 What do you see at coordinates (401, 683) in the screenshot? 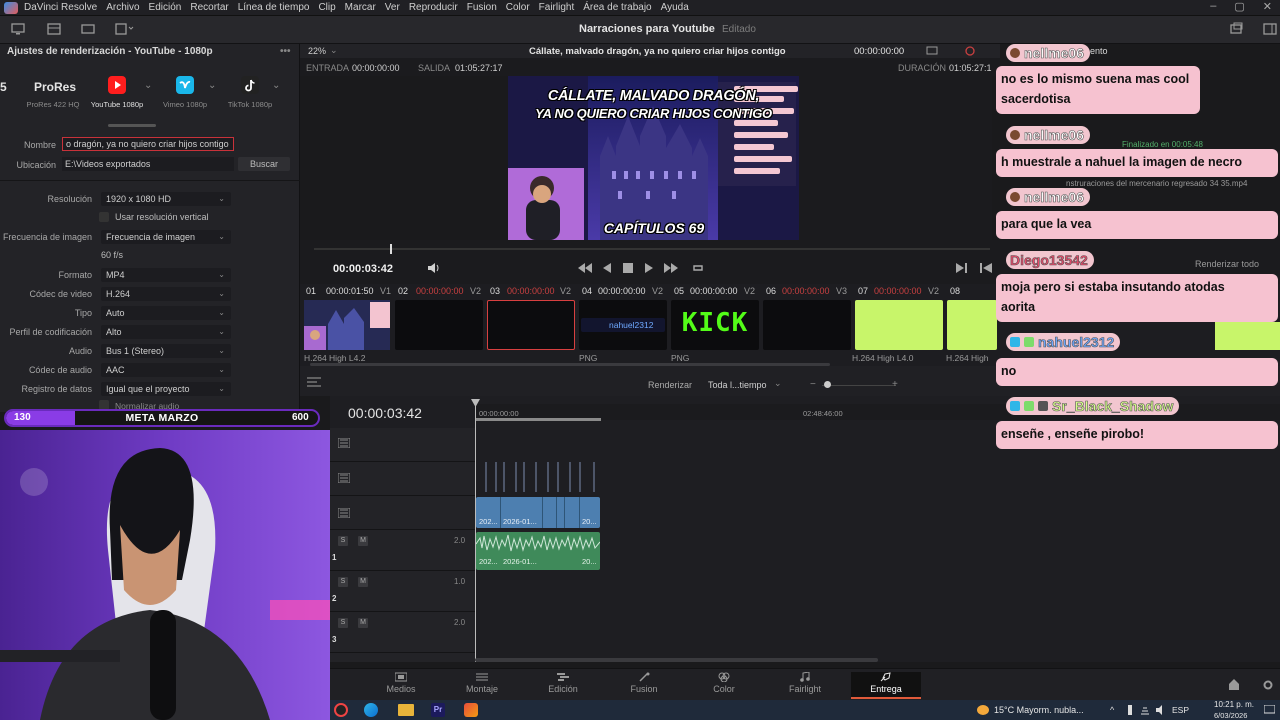
I see `page-tab-media: Medios` at bounding box center [401, 683].